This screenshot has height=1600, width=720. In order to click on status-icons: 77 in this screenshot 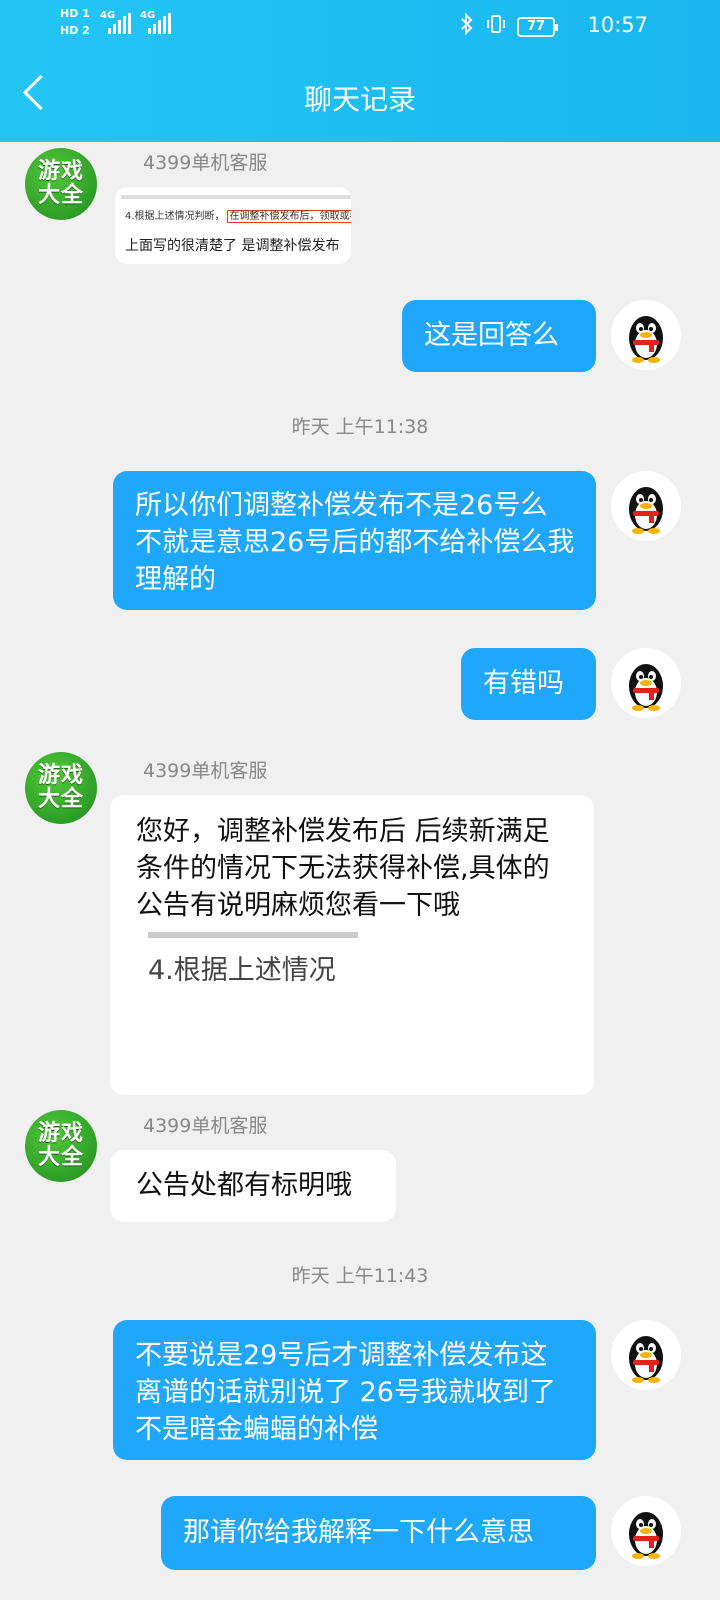, I will do `click(508, 26)`.